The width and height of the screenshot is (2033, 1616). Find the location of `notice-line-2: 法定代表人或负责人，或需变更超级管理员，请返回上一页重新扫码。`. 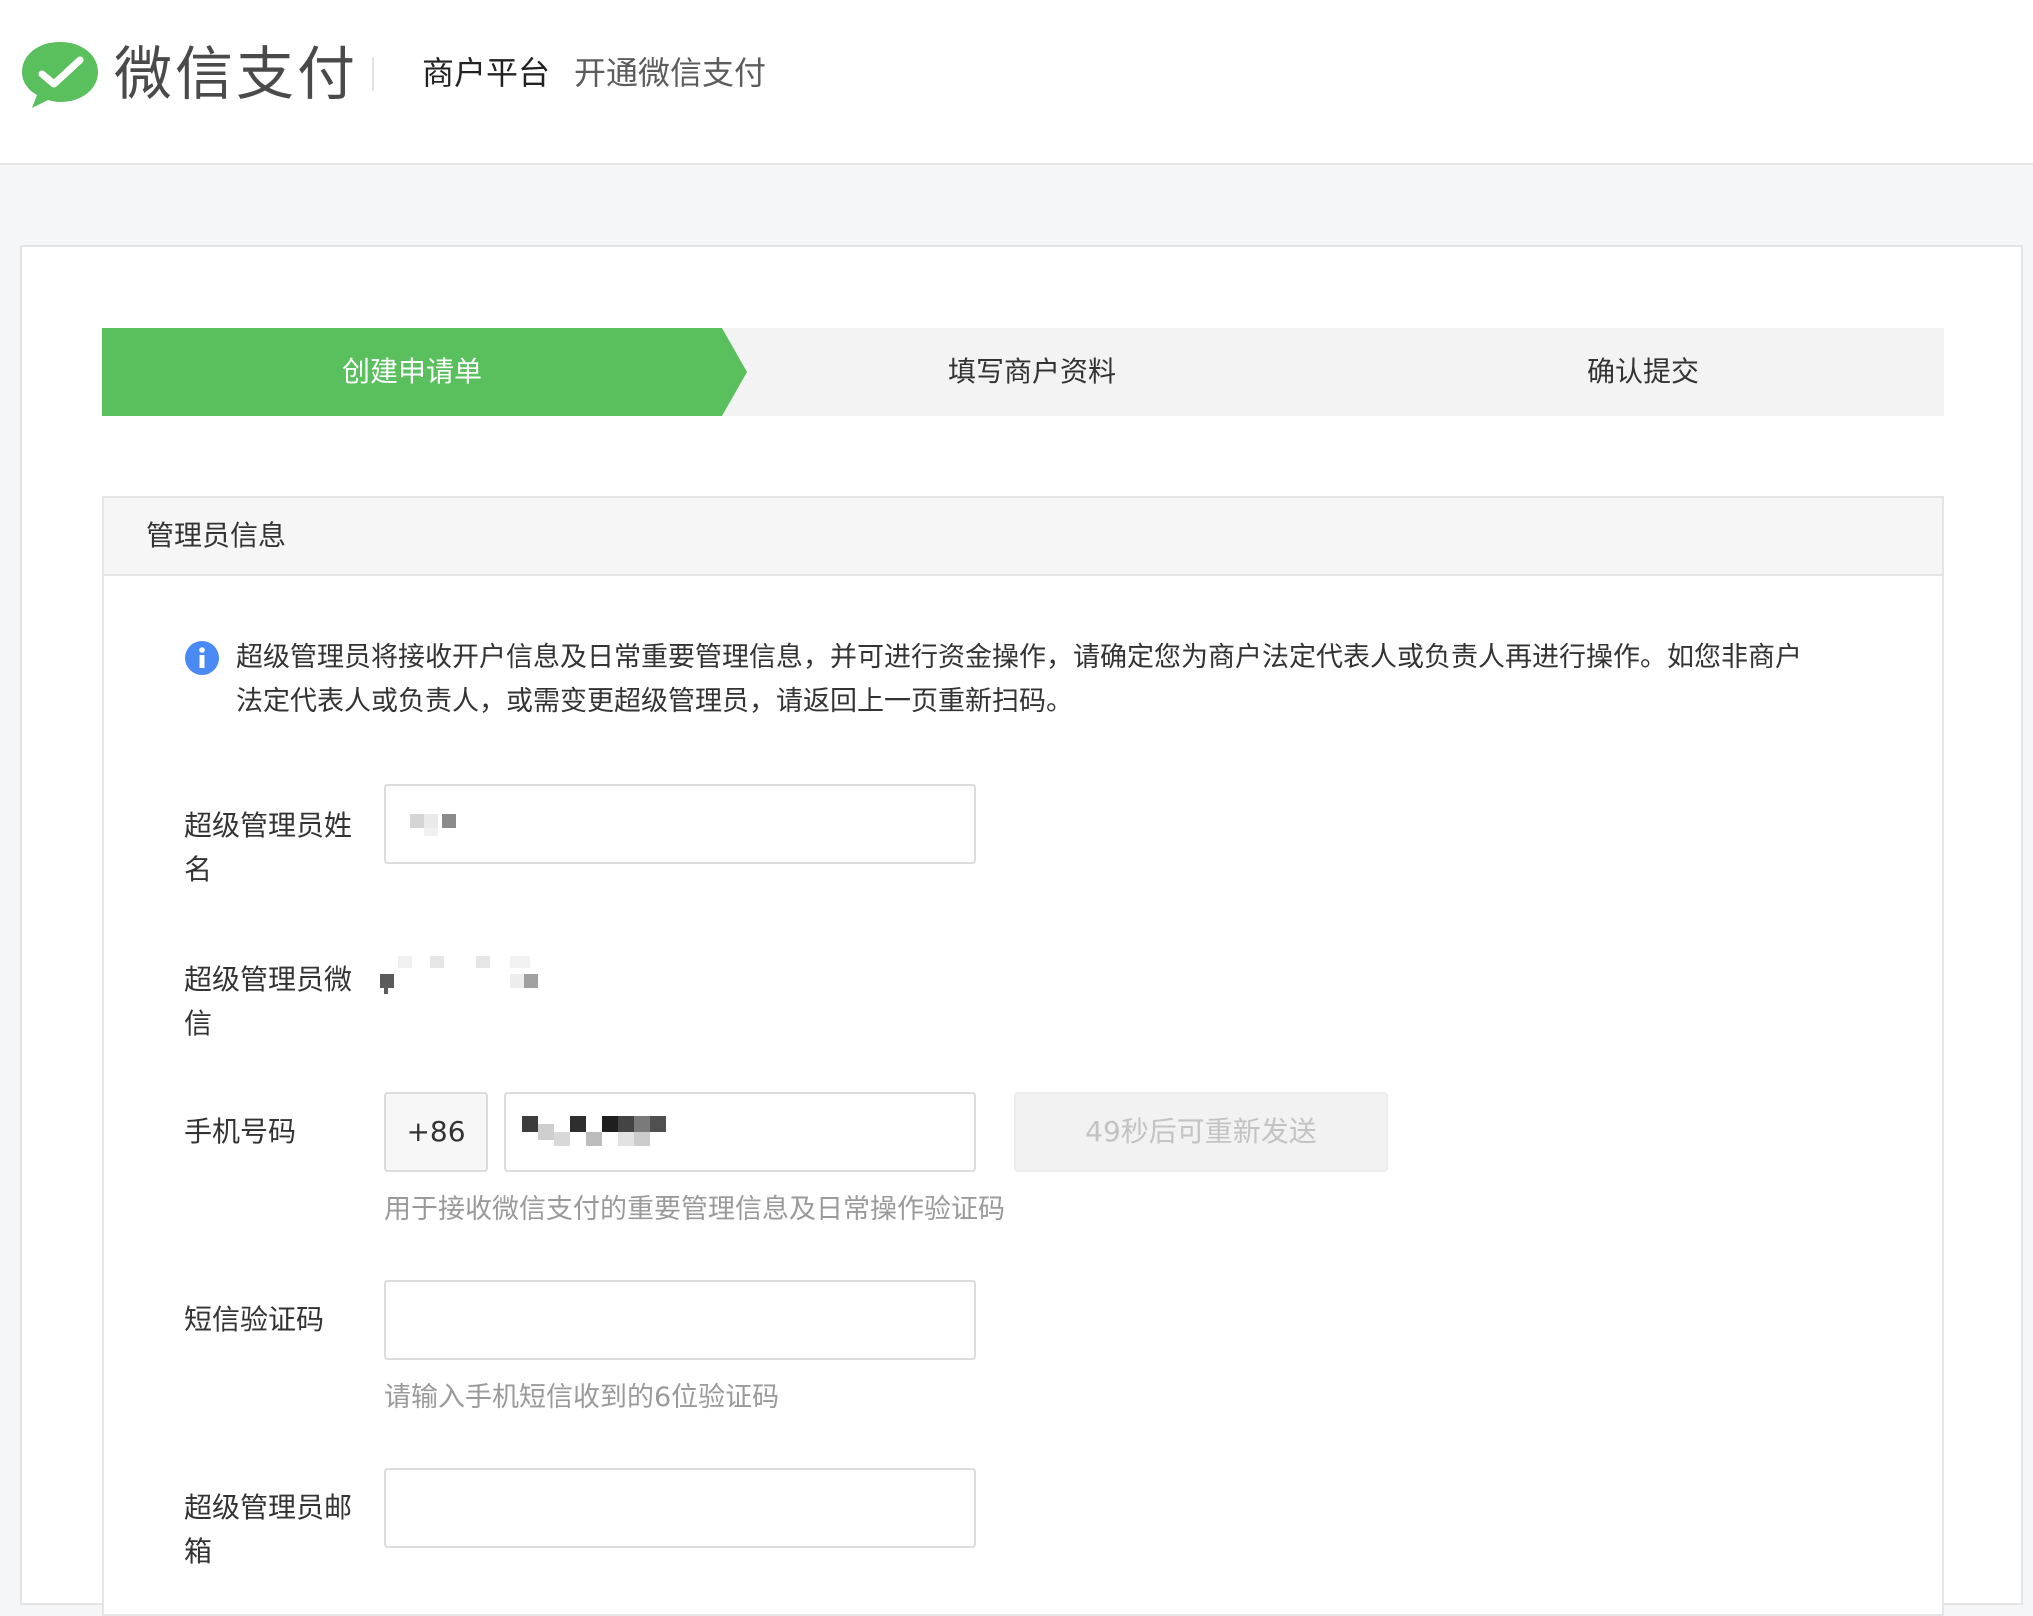

notice-line-2: 法定代表人或负责人，或需变更超级管理员，请返回上一页重新扫码。 is located at coordinates (654, 701).